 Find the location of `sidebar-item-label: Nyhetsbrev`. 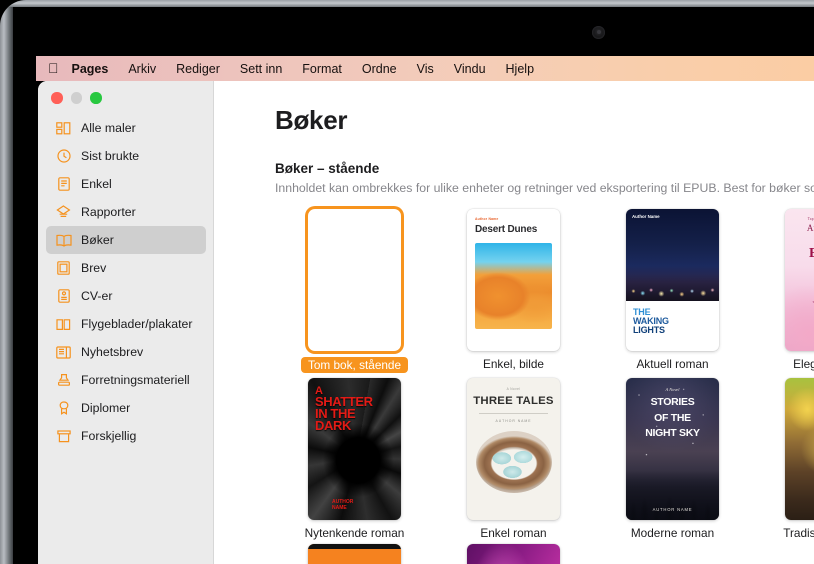

sidebar-item-label: Nyhetsbrev is located at coordinates (112, 352).